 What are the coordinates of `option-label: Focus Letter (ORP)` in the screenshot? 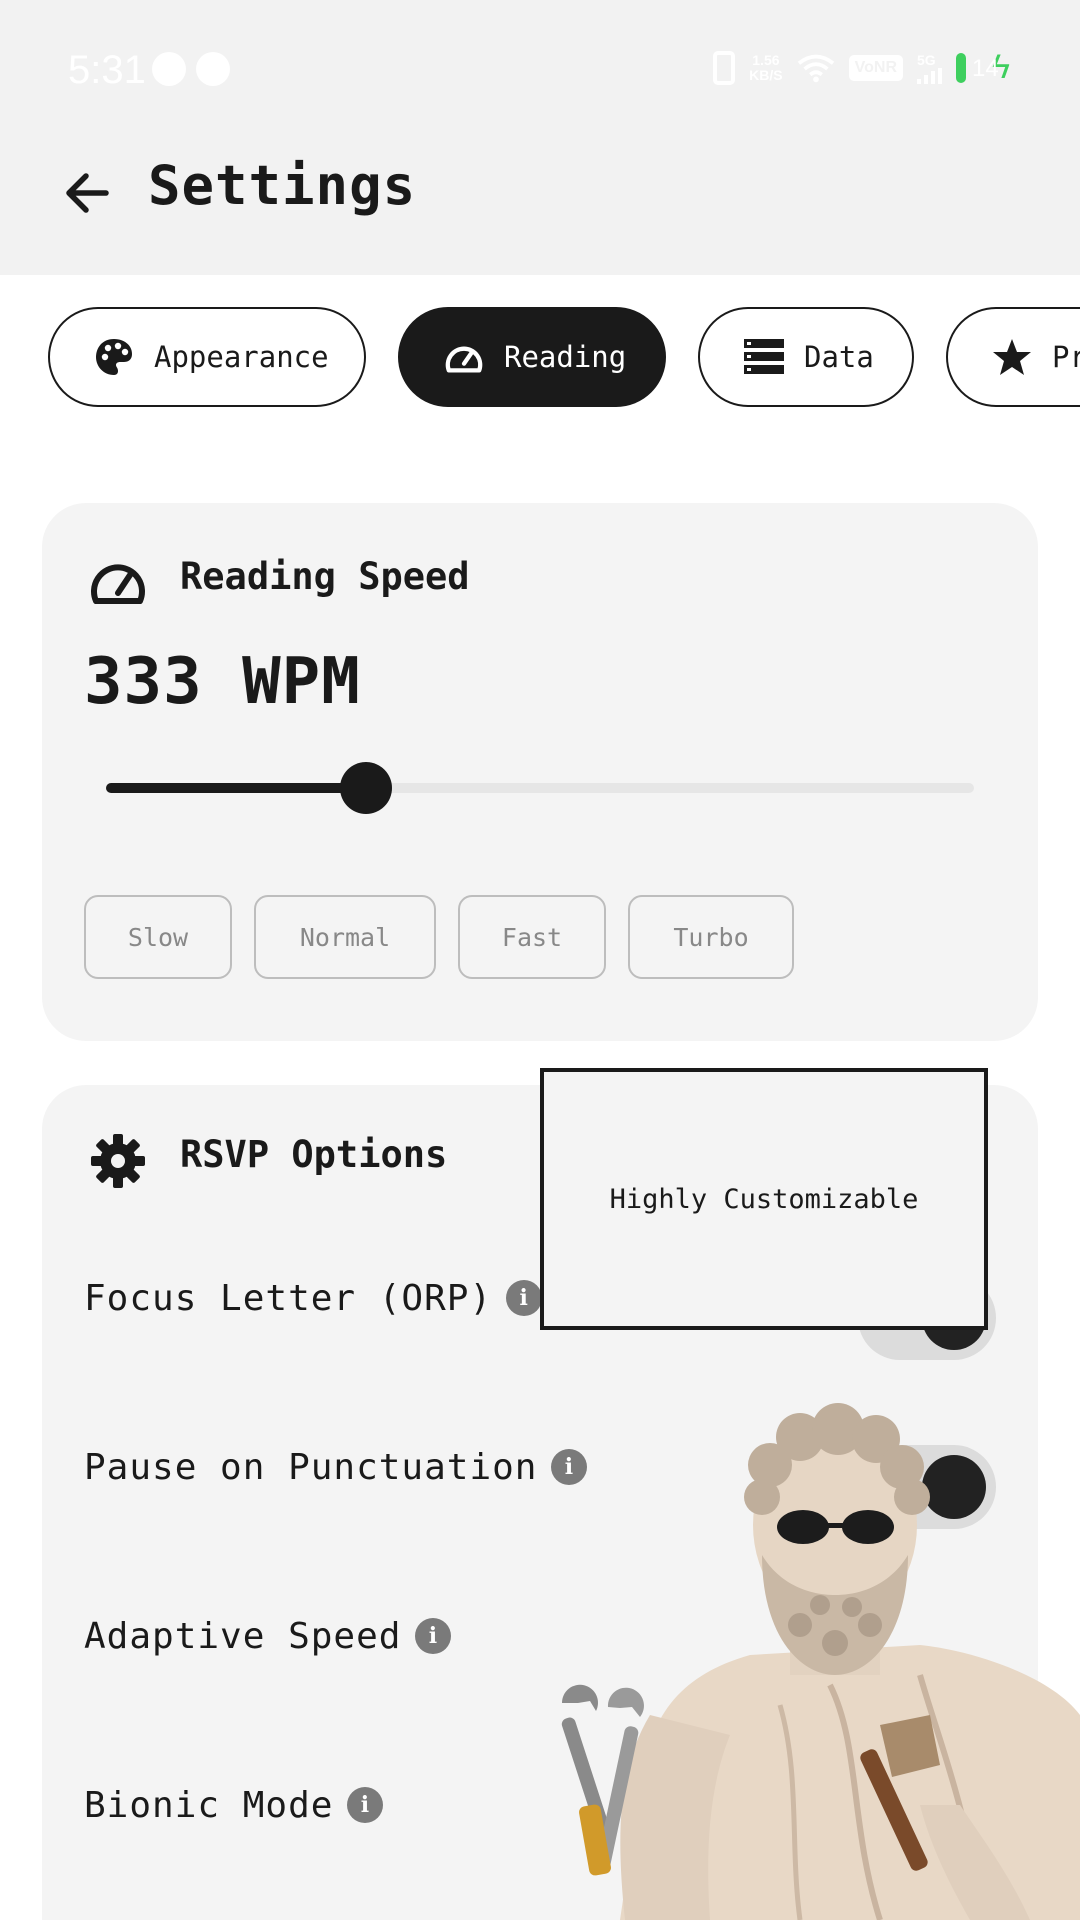 It's located at (288, 1298).